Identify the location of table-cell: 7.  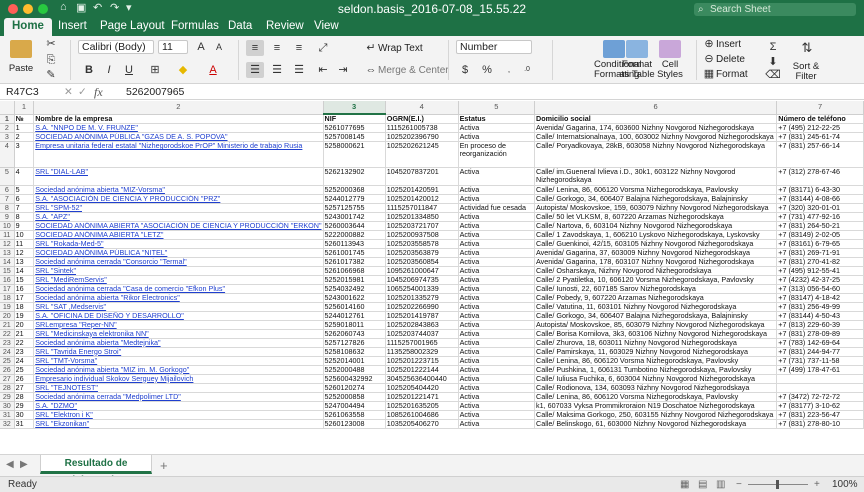
(24, 208).